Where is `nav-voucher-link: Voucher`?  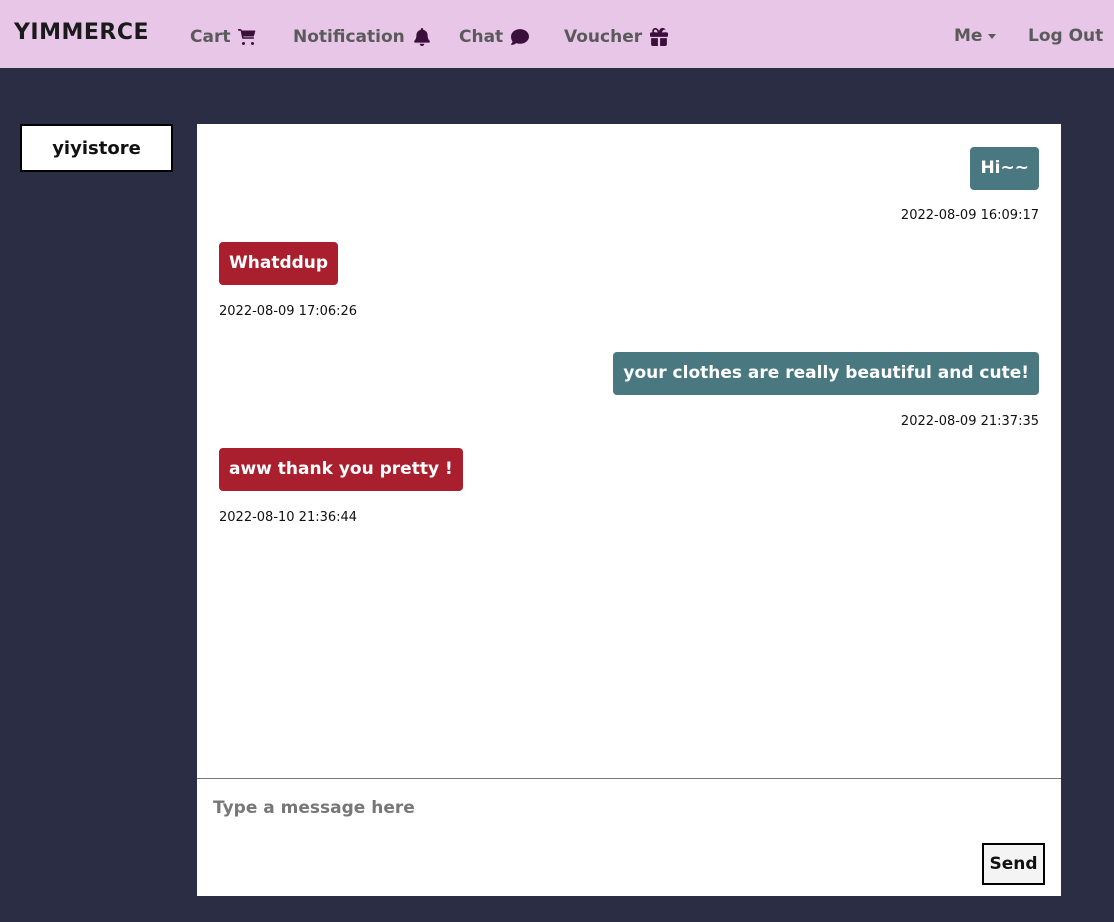 nav-voucher-link: Voucher is located at coordinates (616, 37).